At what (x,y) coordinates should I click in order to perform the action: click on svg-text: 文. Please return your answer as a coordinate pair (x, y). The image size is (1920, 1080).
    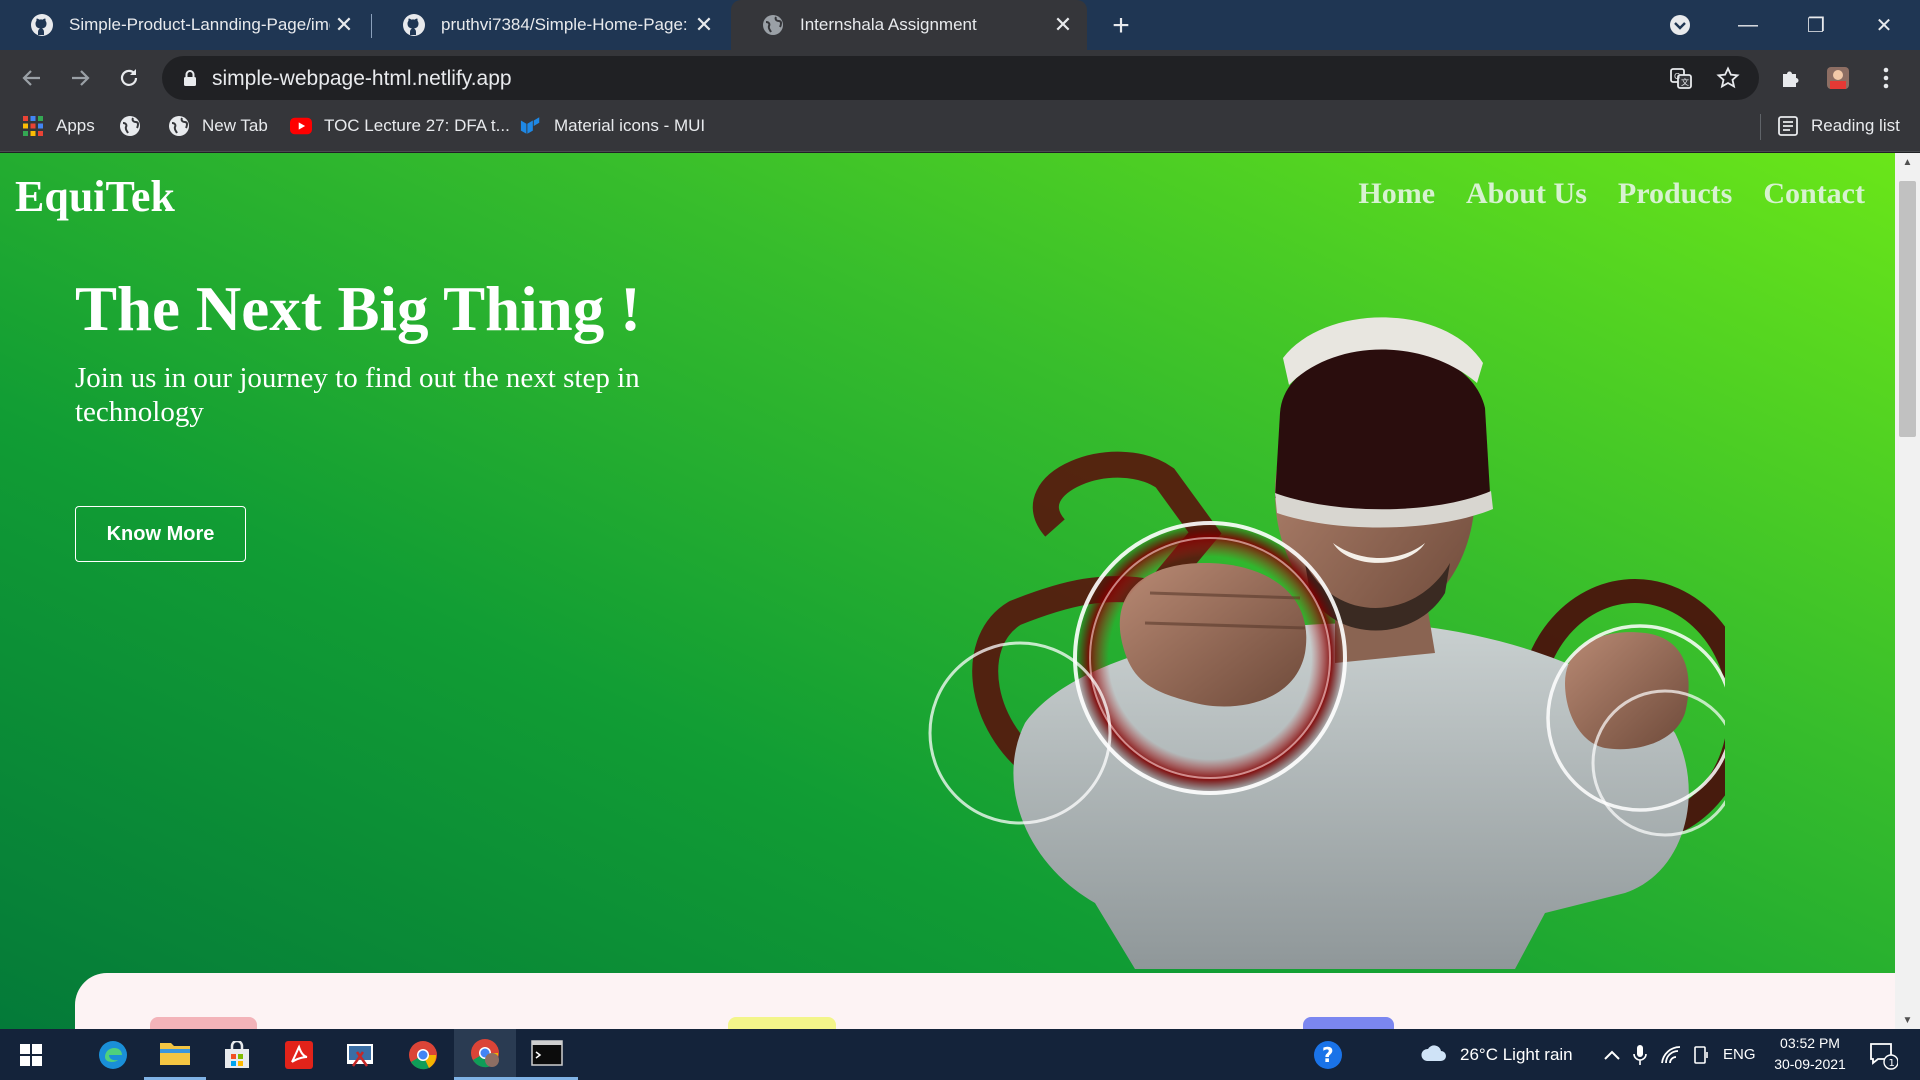
    Looking at the image, I should click on (1685, 82).